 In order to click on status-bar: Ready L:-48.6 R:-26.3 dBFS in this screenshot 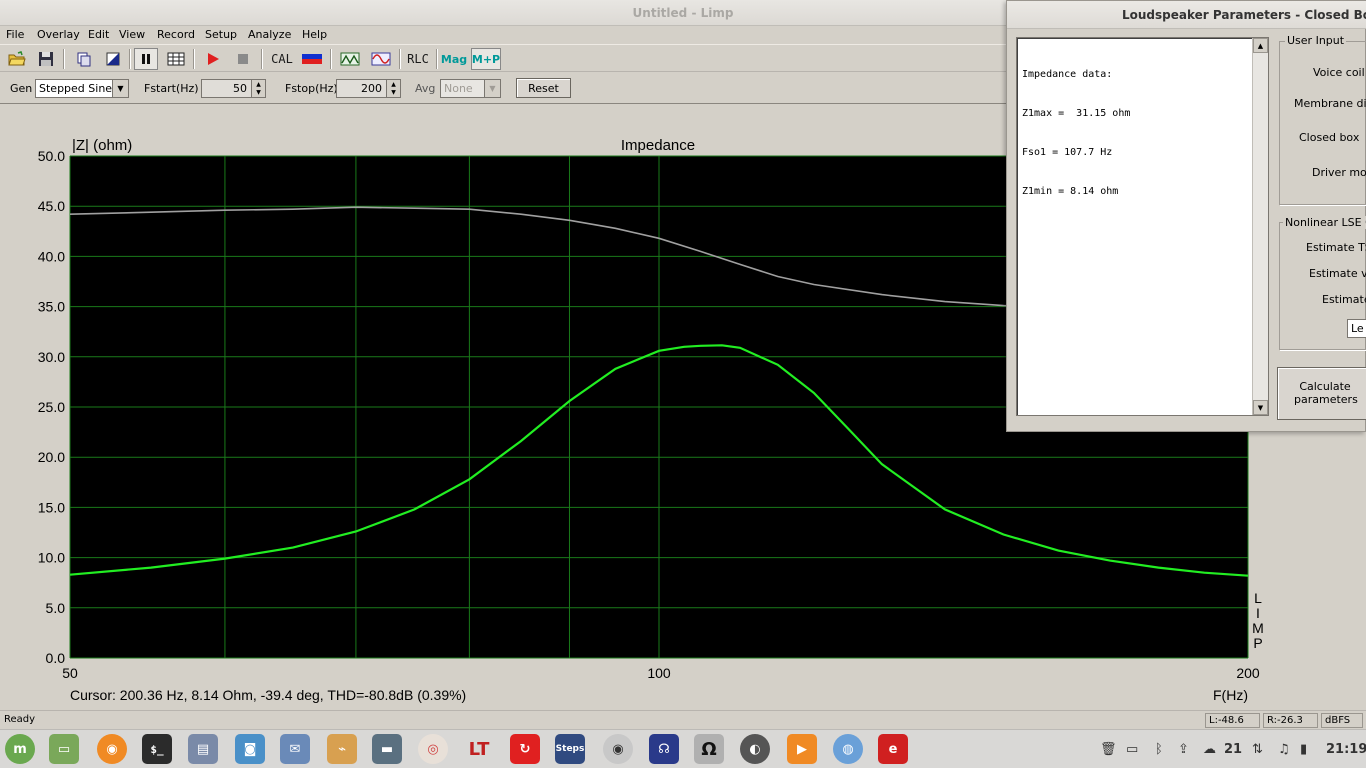, I will do `click(683, 719)`.